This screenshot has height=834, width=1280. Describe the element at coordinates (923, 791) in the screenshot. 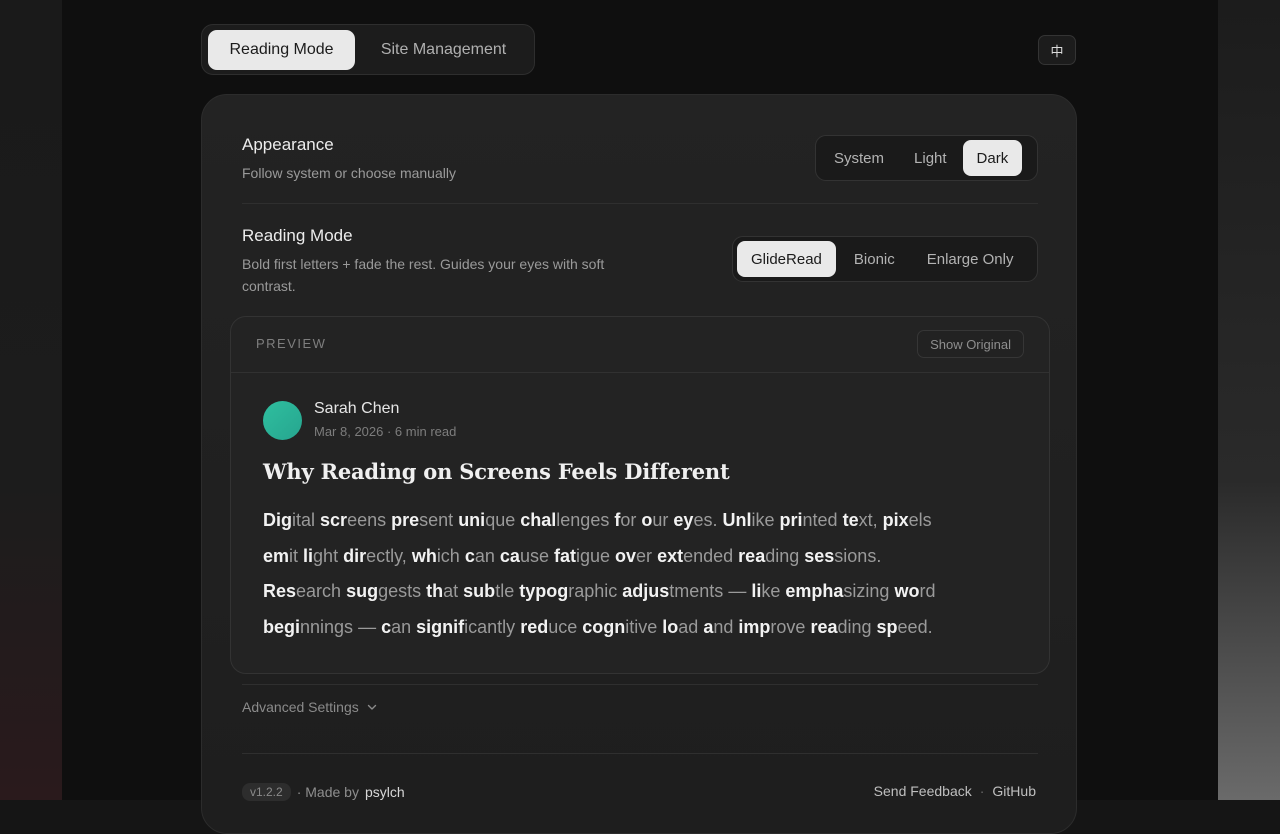

I see `send-feedback-link: Send Feedback` at that location.